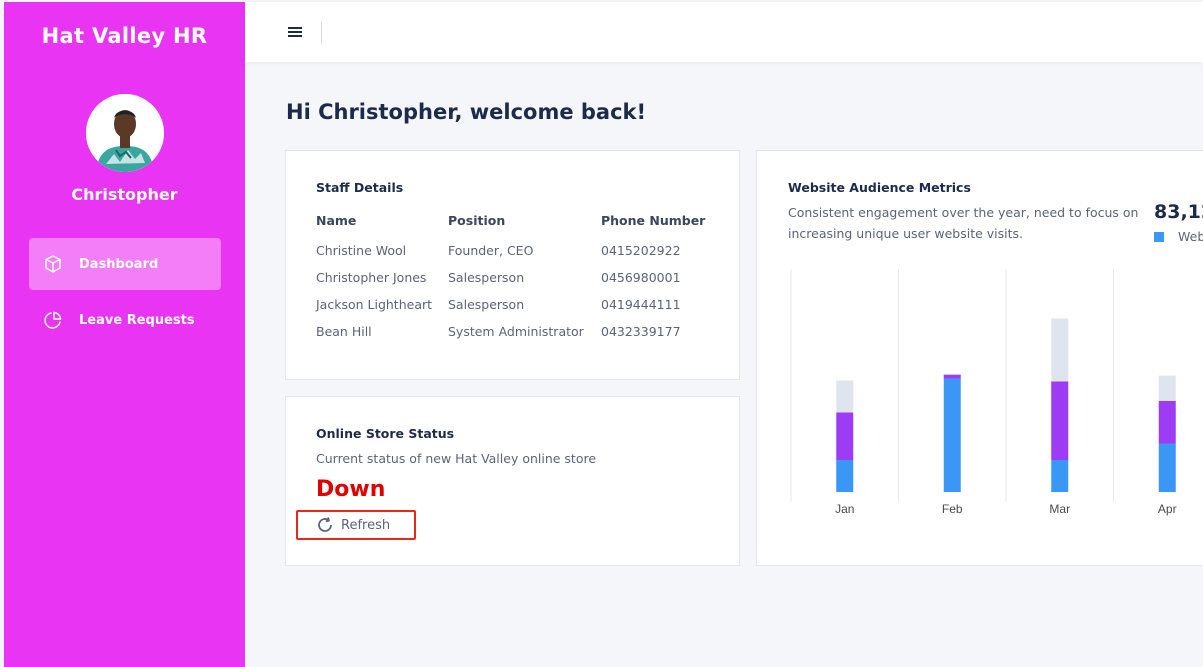  I want to click on avatar, so click(125, 133).